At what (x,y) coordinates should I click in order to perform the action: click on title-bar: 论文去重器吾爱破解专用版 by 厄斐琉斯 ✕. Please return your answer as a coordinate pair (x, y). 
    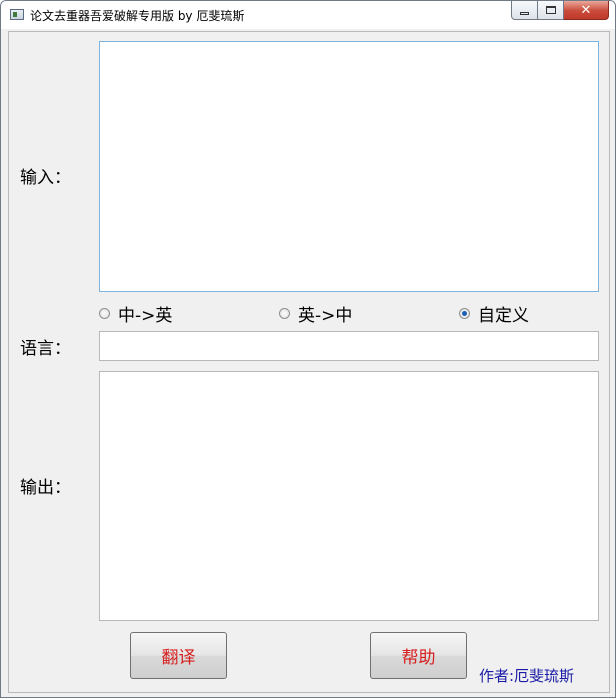
    Looking at the image, I should click on (308, 15).